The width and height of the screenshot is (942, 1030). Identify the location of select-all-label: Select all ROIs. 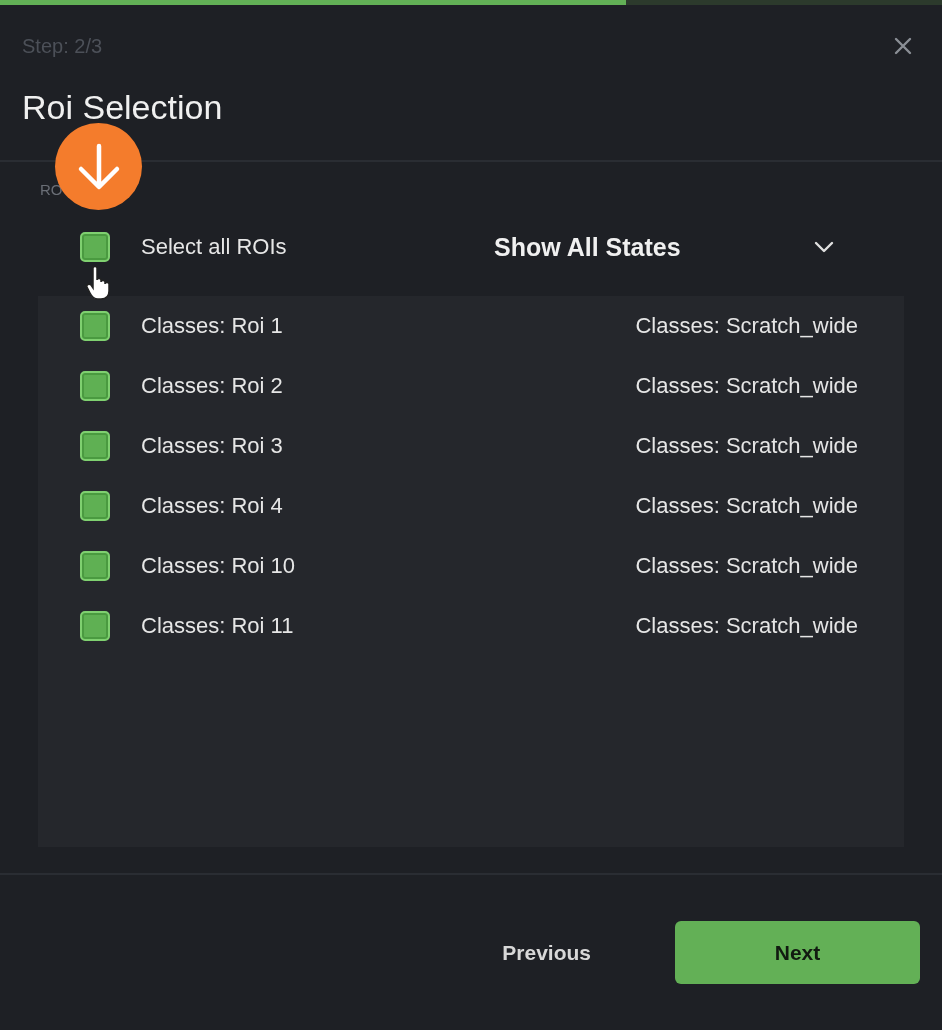
(214, 247).